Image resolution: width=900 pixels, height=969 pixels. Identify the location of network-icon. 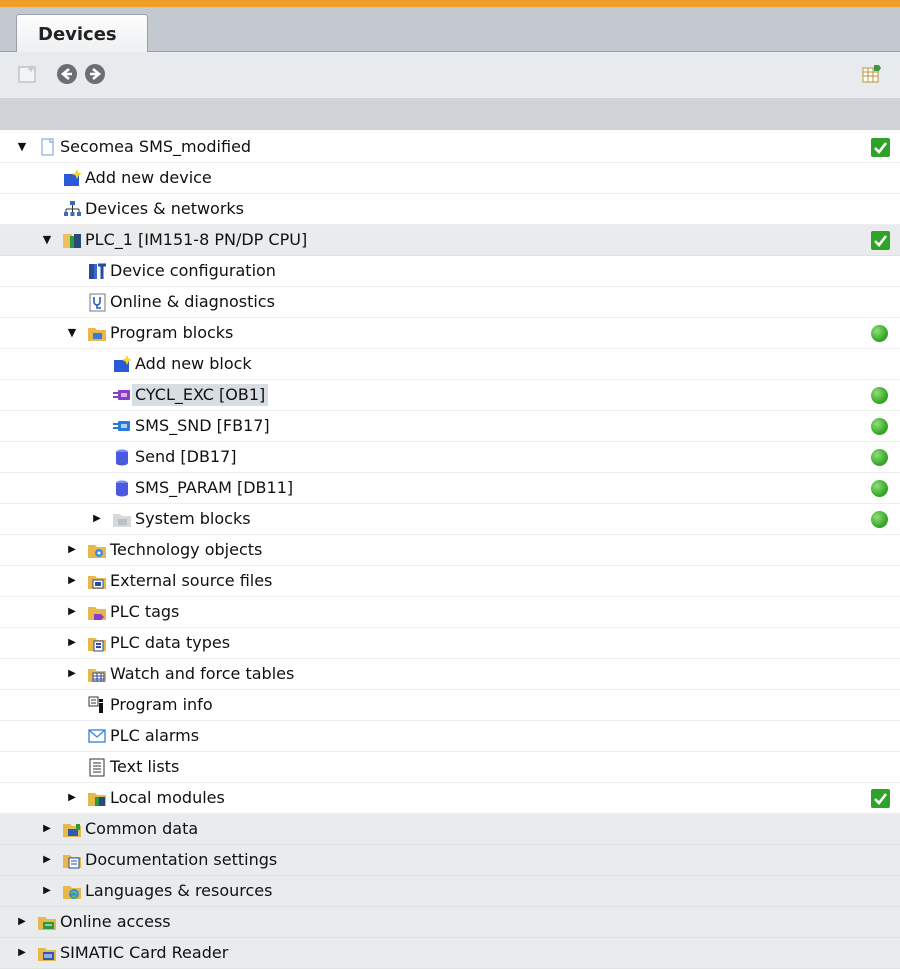
(72, 209).